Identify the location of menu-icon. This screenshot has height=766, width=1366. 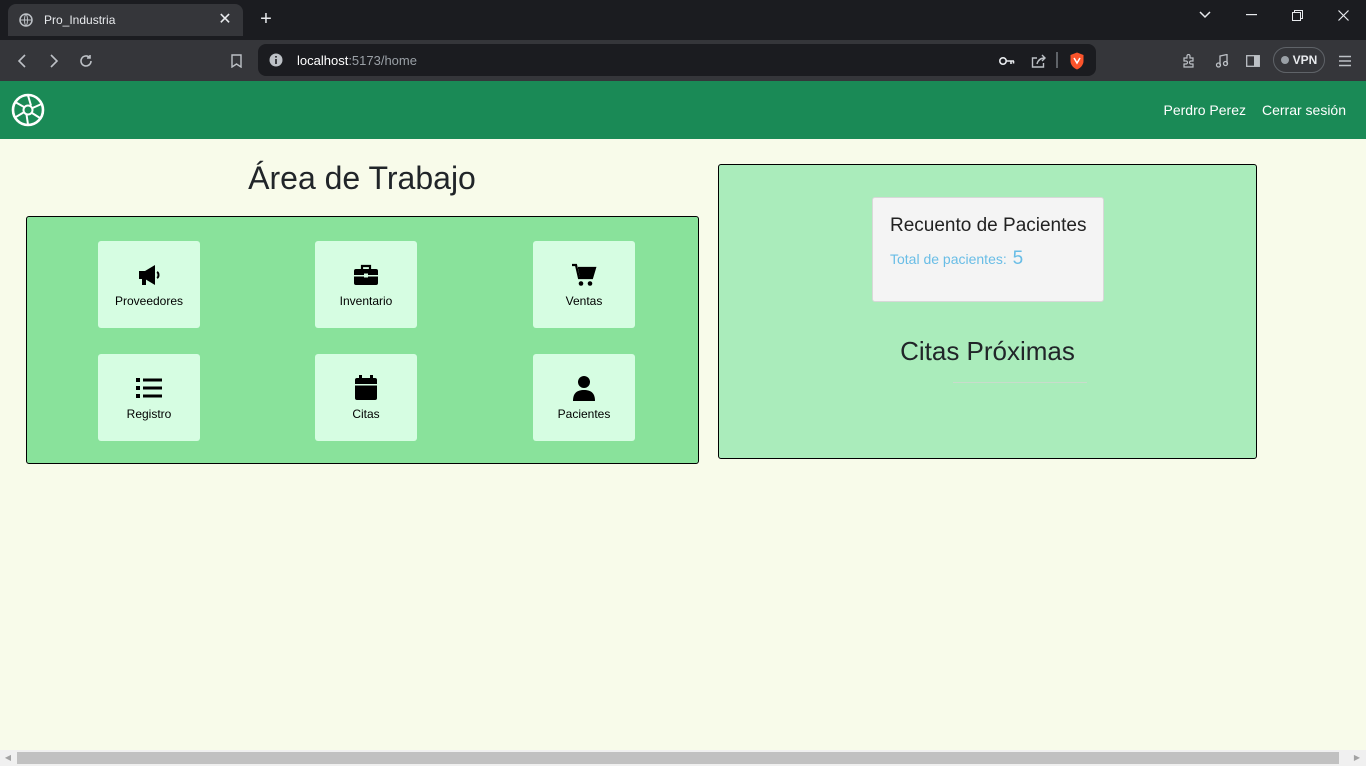
(1345, 61).